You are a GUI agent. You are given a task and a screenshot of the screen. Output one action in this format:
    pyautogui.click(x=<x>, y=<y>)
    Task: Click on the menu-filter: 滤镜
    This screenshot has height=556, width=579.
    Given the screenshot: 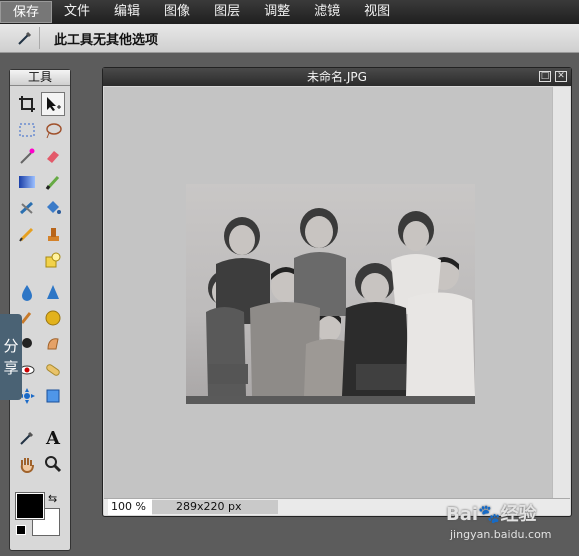 What is the action you would take?
    pyautogui.click(x=327, y=12)
    